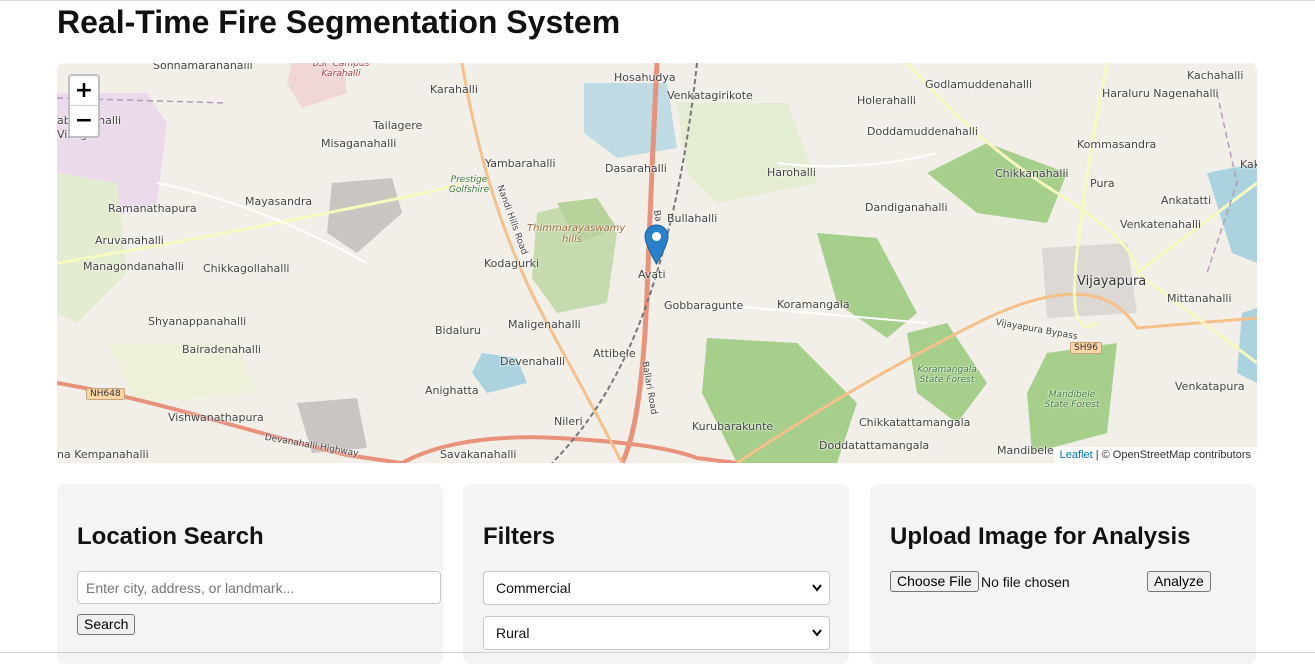  What do you see at coordinates (221, 349) in the screenshot?
I see `map-label: Bairadenahalli` at bounding box center [221, 349].